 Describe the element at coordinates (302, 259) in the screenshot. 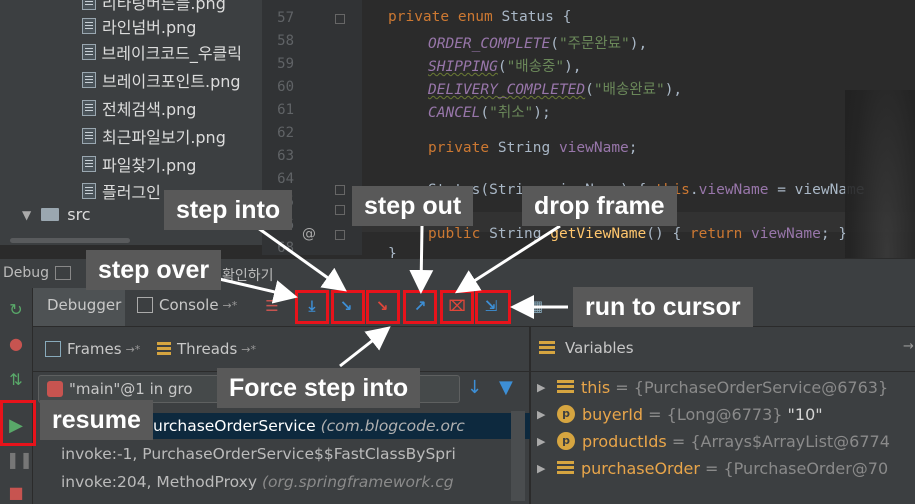

I see `arrow-step-into` at that location.